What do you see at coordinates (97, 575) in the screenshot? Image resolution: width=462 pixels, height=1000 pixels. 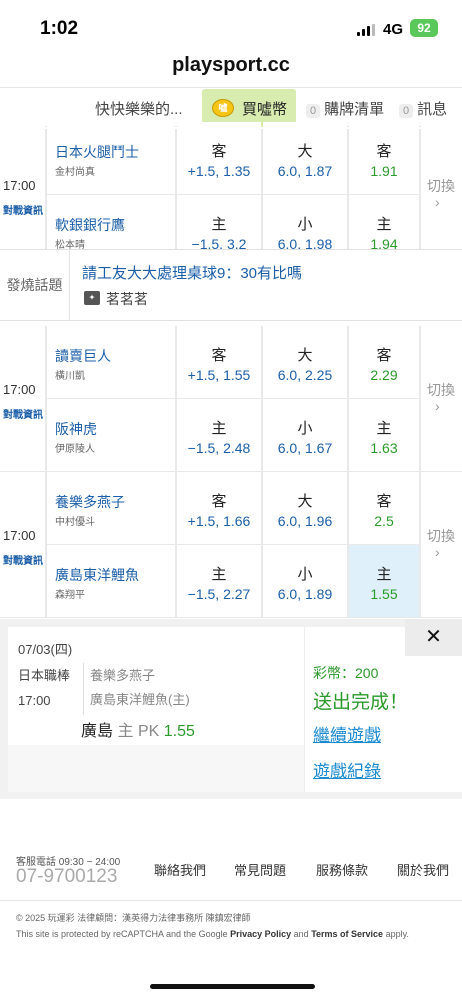 I see `team-name: 廣島東洋鯉魚` at bounding box center [97, 575].